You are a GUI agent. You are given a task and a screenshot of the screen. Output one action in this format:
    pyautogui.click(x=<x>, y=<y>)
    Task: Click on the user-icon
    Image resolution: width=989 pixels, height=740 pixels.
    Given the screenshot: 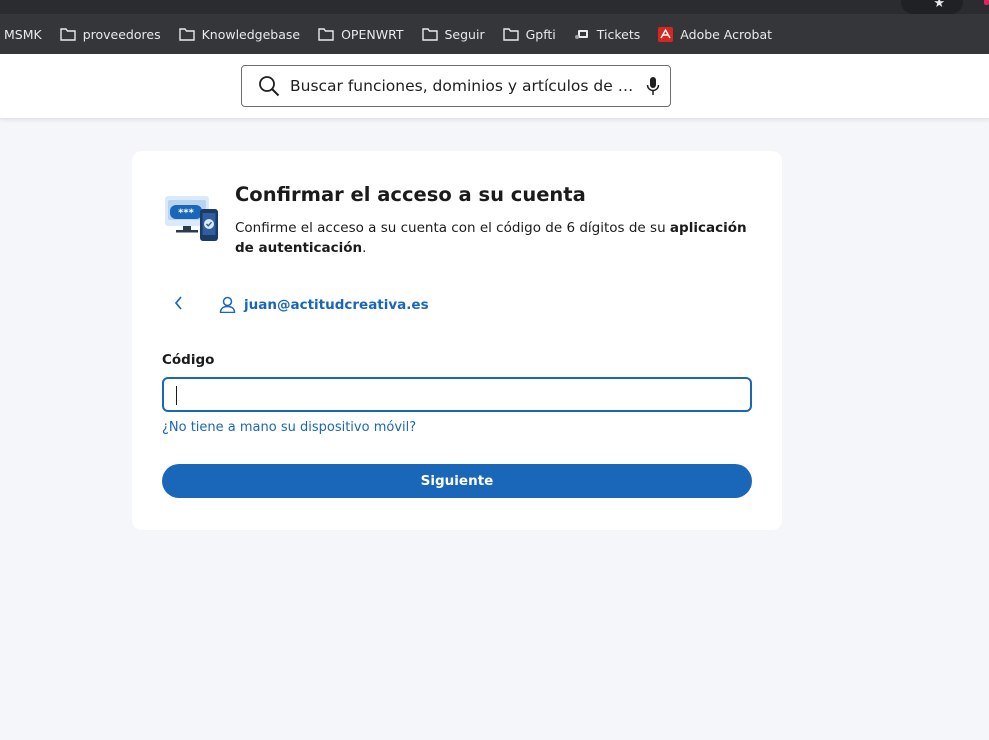 What is the action you would take?
    pyautogui.click(x=227, y=304)
    